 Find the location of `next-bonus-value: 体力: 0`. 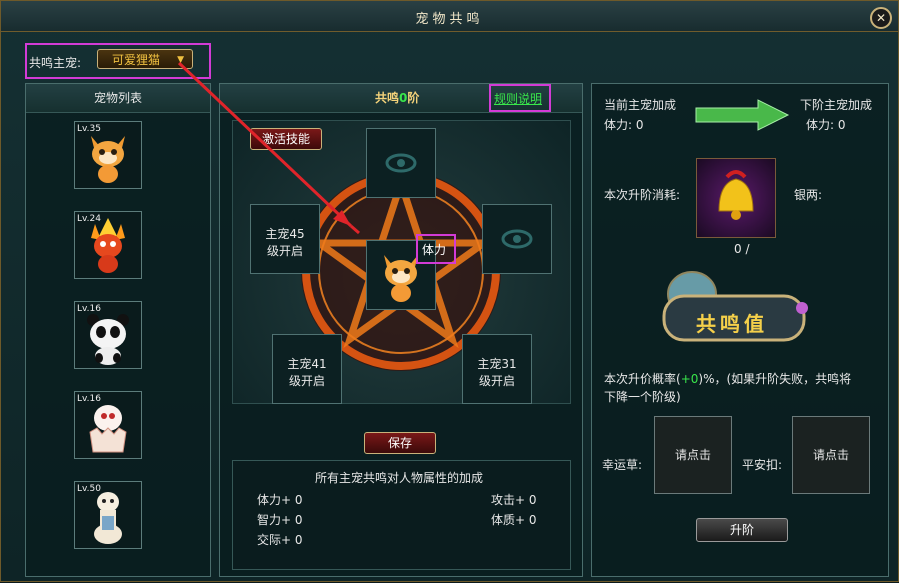

next-bonus-value: 体力: 0 is located at coordinates (826, 125).